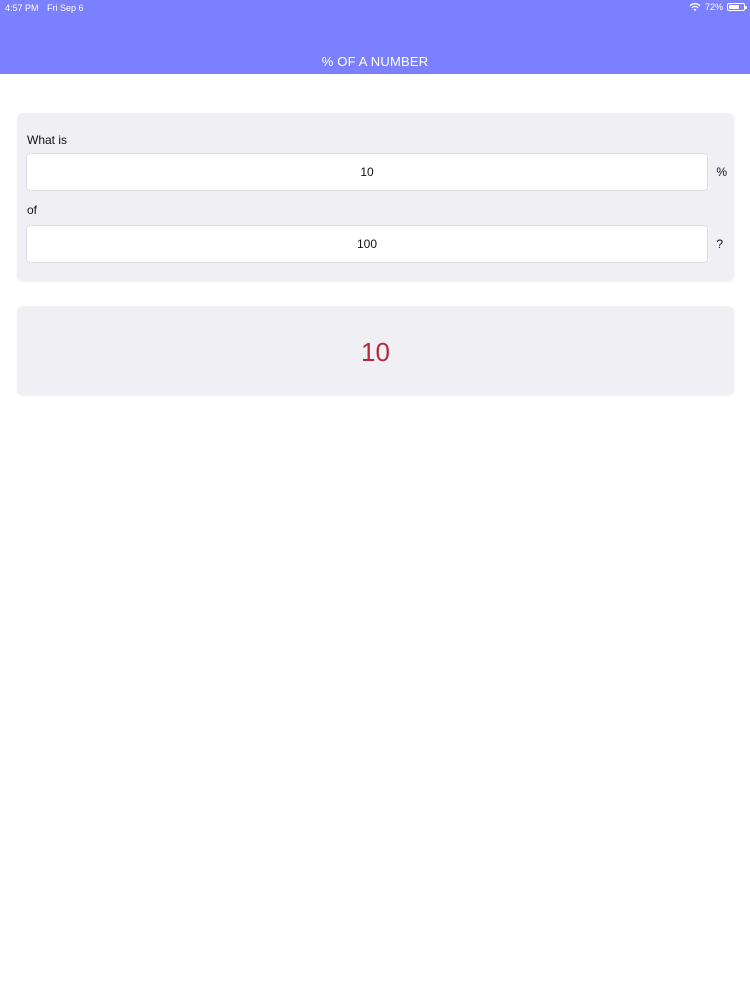  I want to click on status-time: 4:57 PM, so click(22, 8).